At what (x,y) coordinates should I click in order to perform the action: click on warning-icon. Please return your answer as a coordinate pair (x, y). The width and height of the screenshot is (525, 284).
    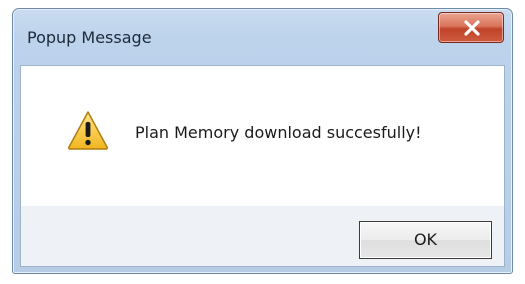
    Looking at the image, I should click on (88, 130).